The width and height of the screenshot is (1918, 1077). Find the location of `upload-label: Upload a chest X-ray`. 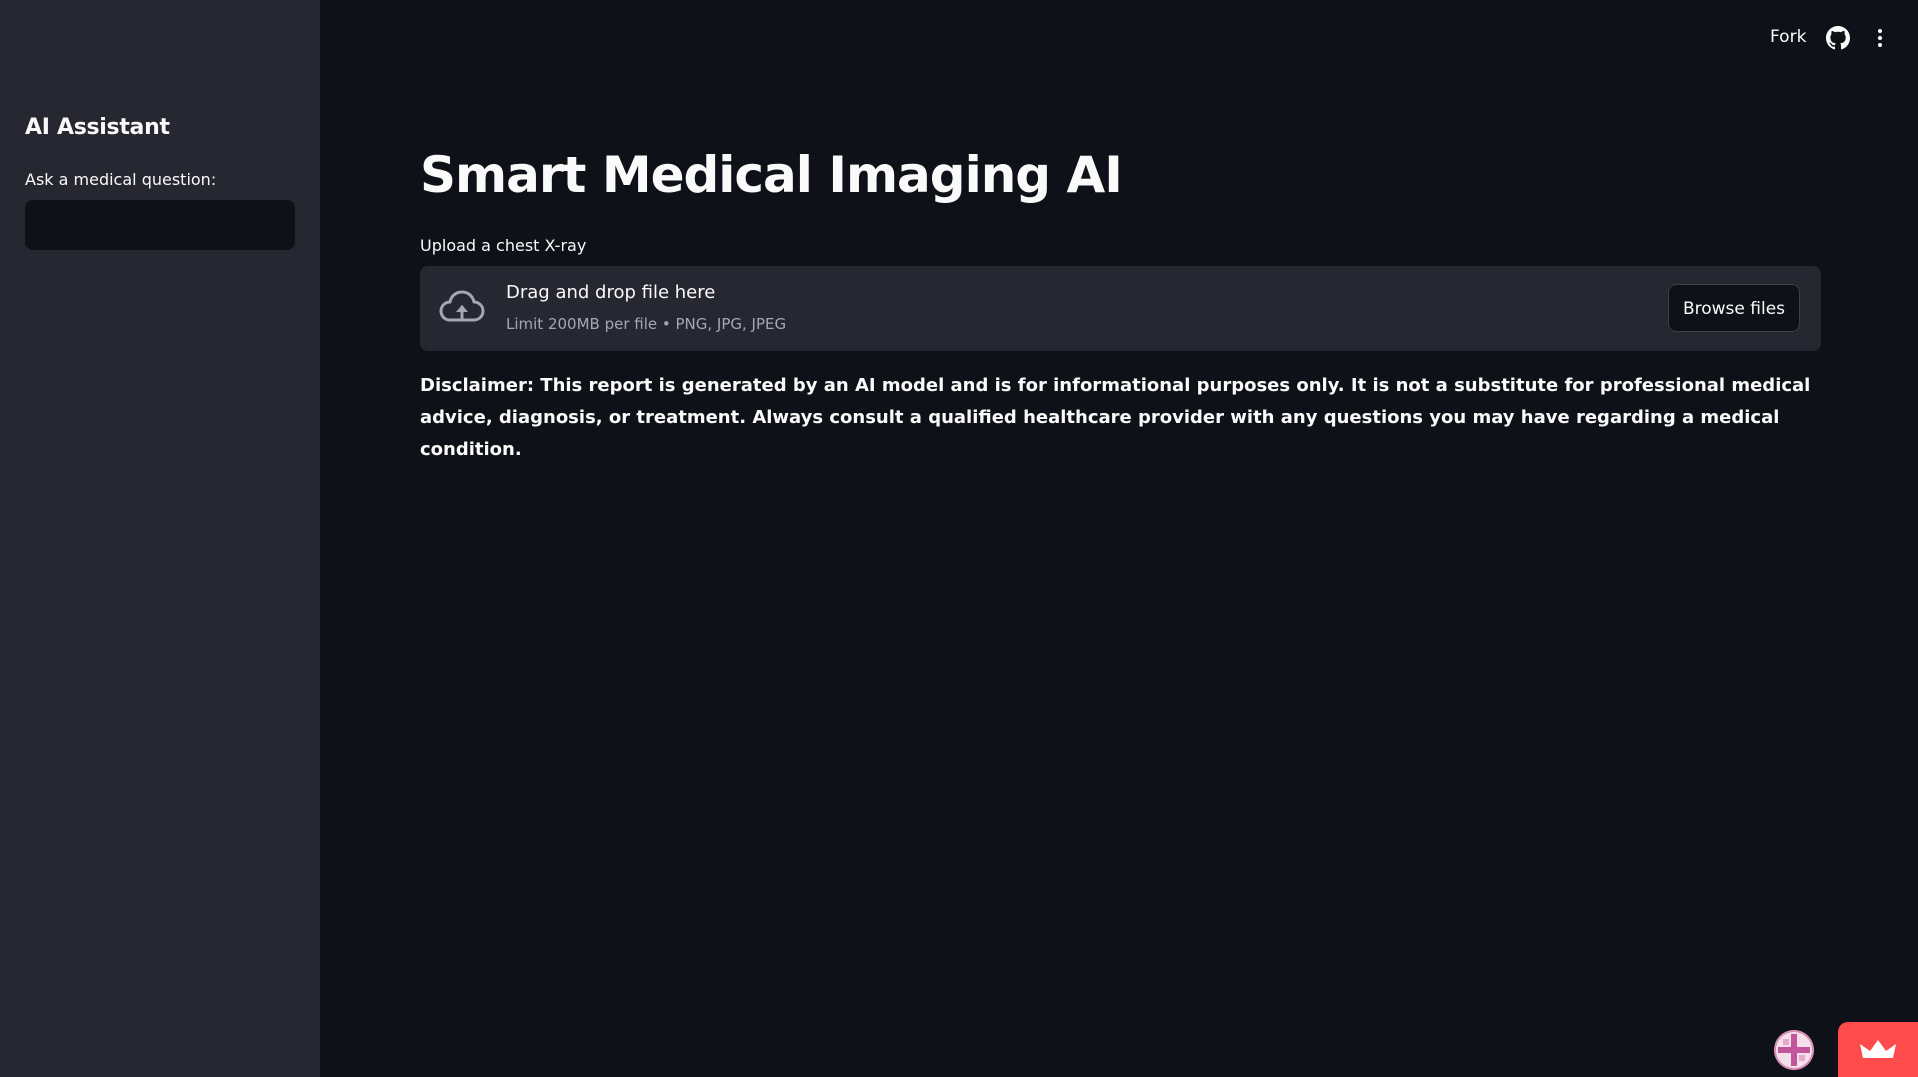

upload-label: Upload a chest X-ray is located at coordinates (503, 245).